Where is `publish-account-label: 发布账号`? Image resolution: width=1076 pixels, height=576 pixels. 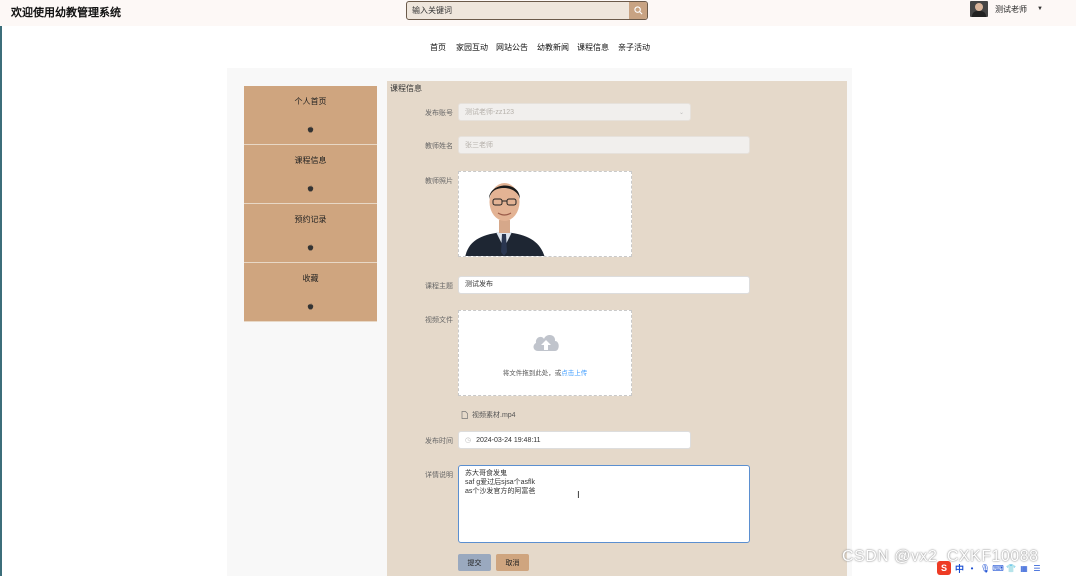 publish-account-label: 发布账号 is located at coordinates (439, 113).